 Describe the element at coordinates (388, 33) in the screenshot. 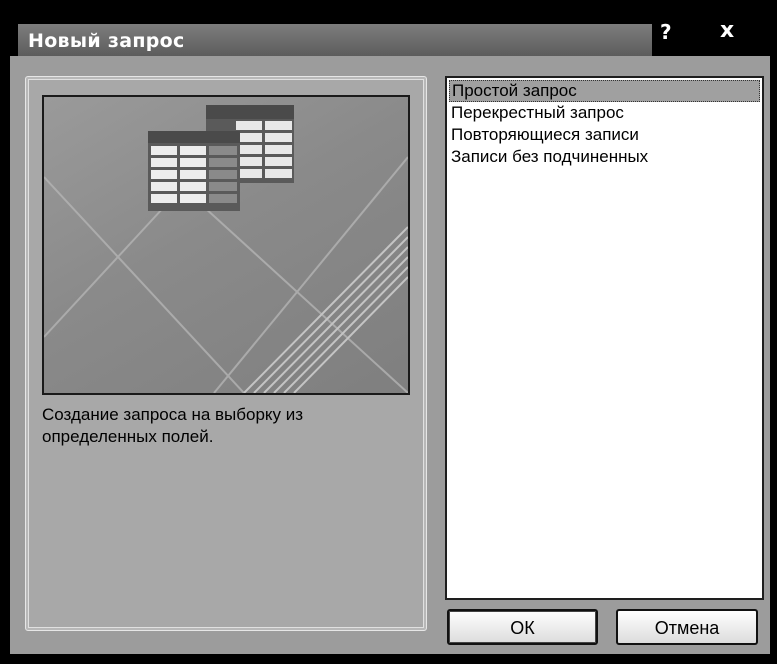

I see `title-bar: Новый запрос ? x` at that location.